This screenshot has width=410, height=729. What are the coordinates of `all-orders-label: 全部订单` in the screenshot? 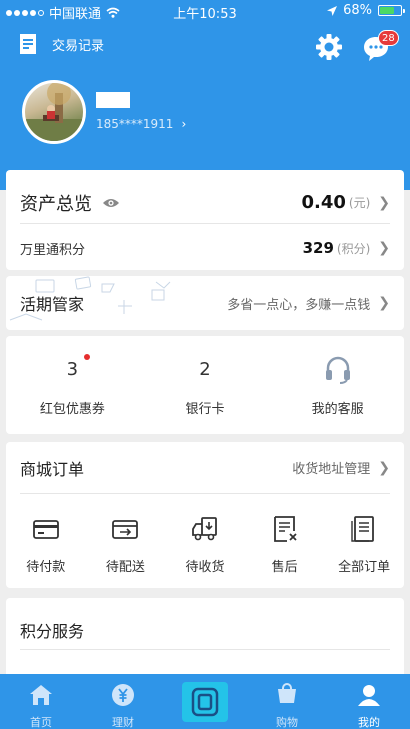 It's located at (364, 567).